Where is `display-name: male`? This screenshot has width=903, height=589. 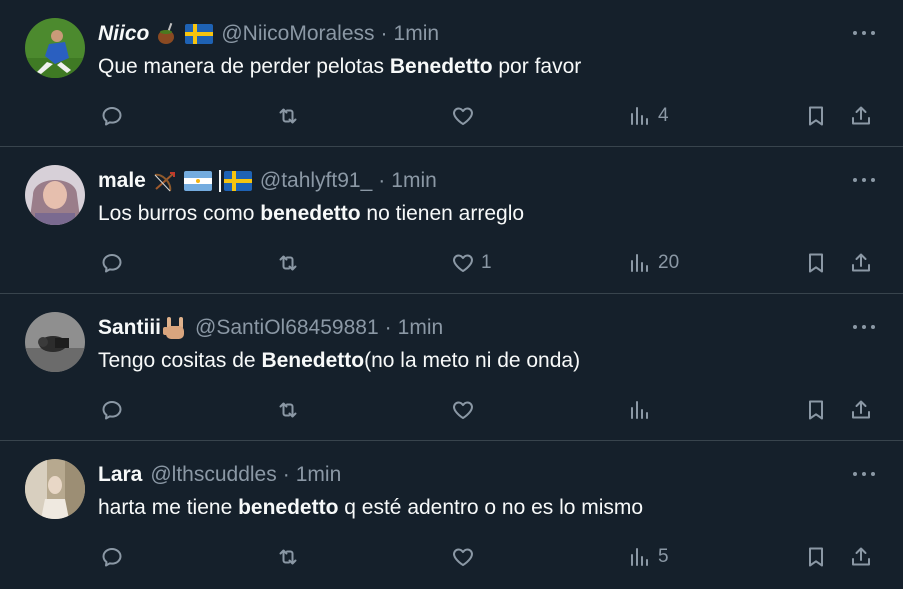
display-name: male is located at coordinates (122, 181).